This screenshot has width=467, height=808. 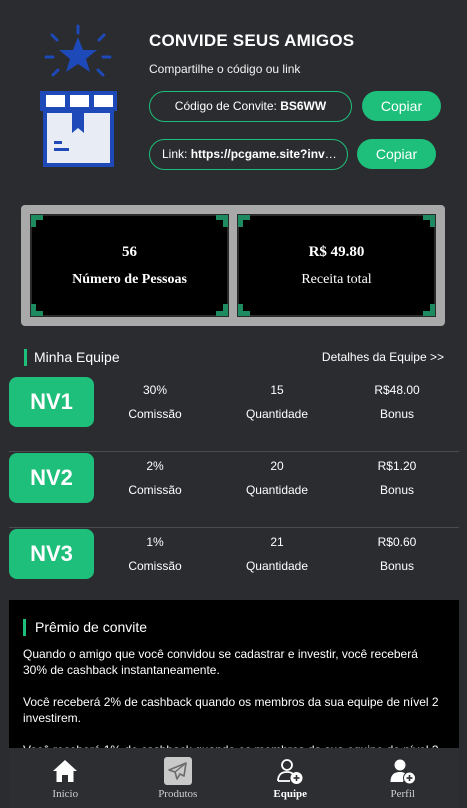 What do you see at coordinates (336, 252) in the screenshot?
I see `total-revenue-value: R$ 49.80` at bounding box center [336, 252].